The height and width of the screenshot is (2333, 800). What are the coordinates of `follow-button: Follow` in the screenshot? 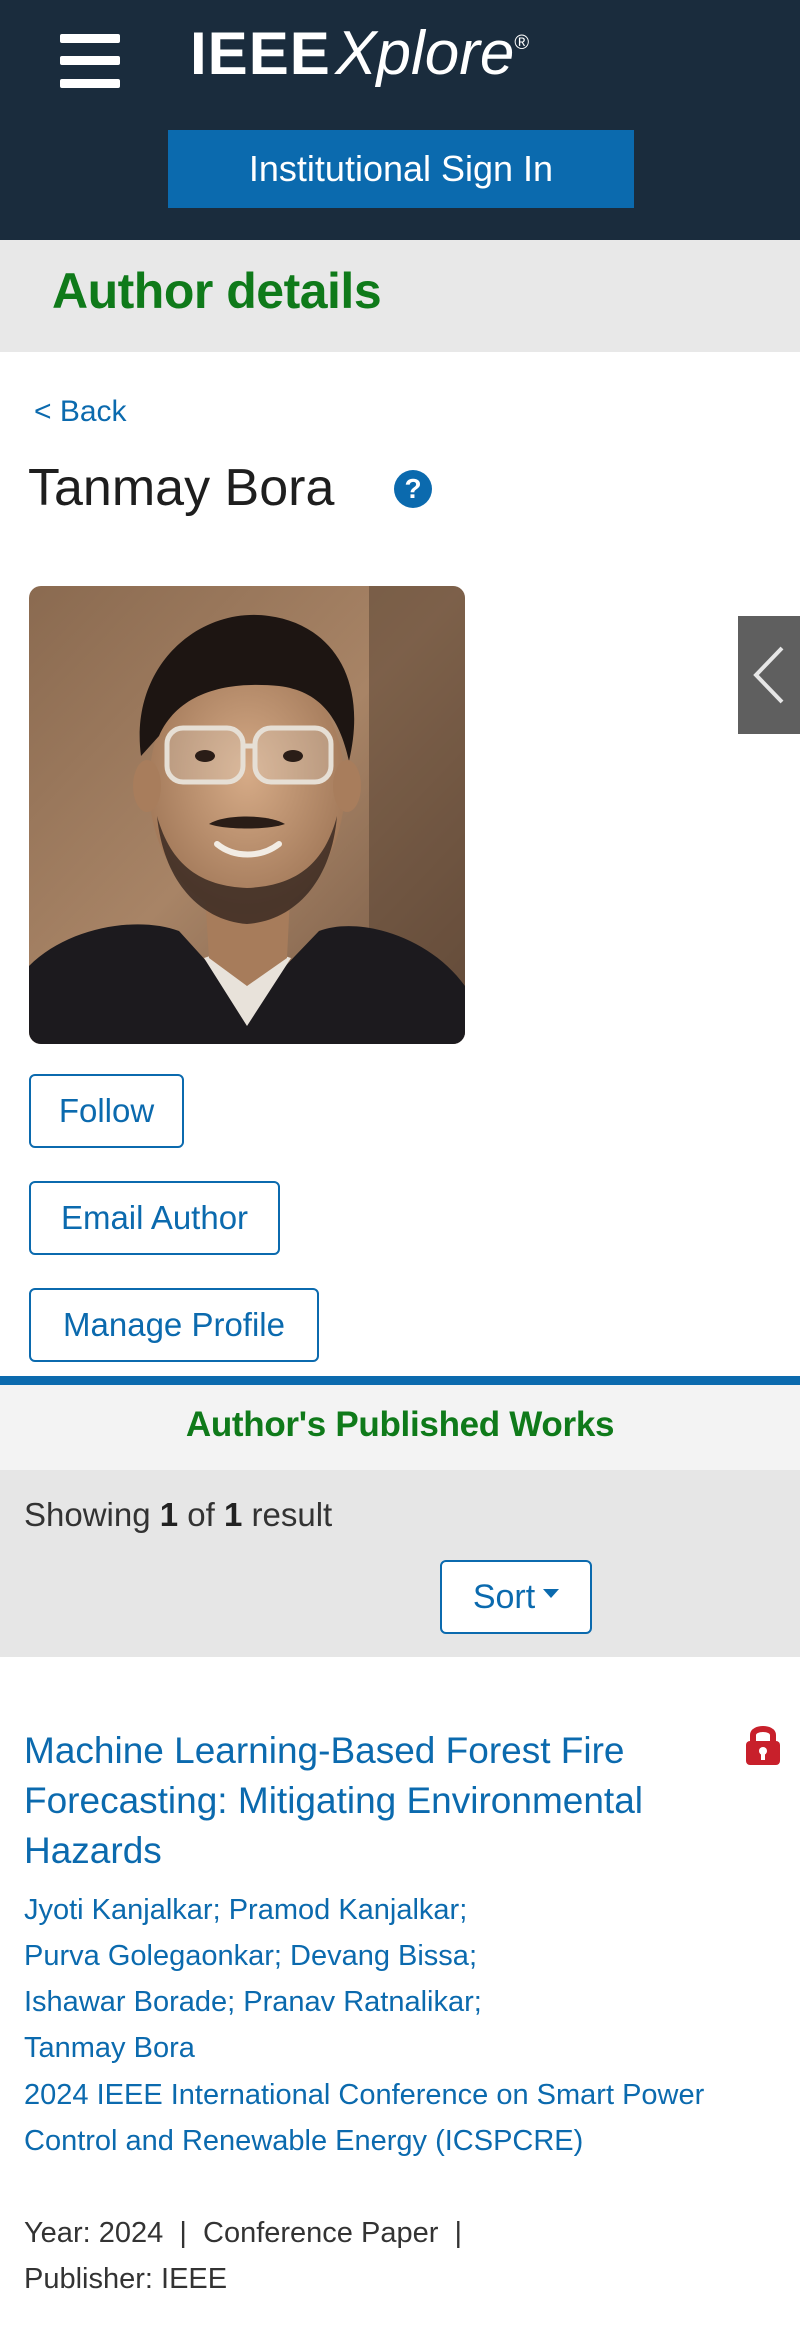 It's located at (106, 1111).